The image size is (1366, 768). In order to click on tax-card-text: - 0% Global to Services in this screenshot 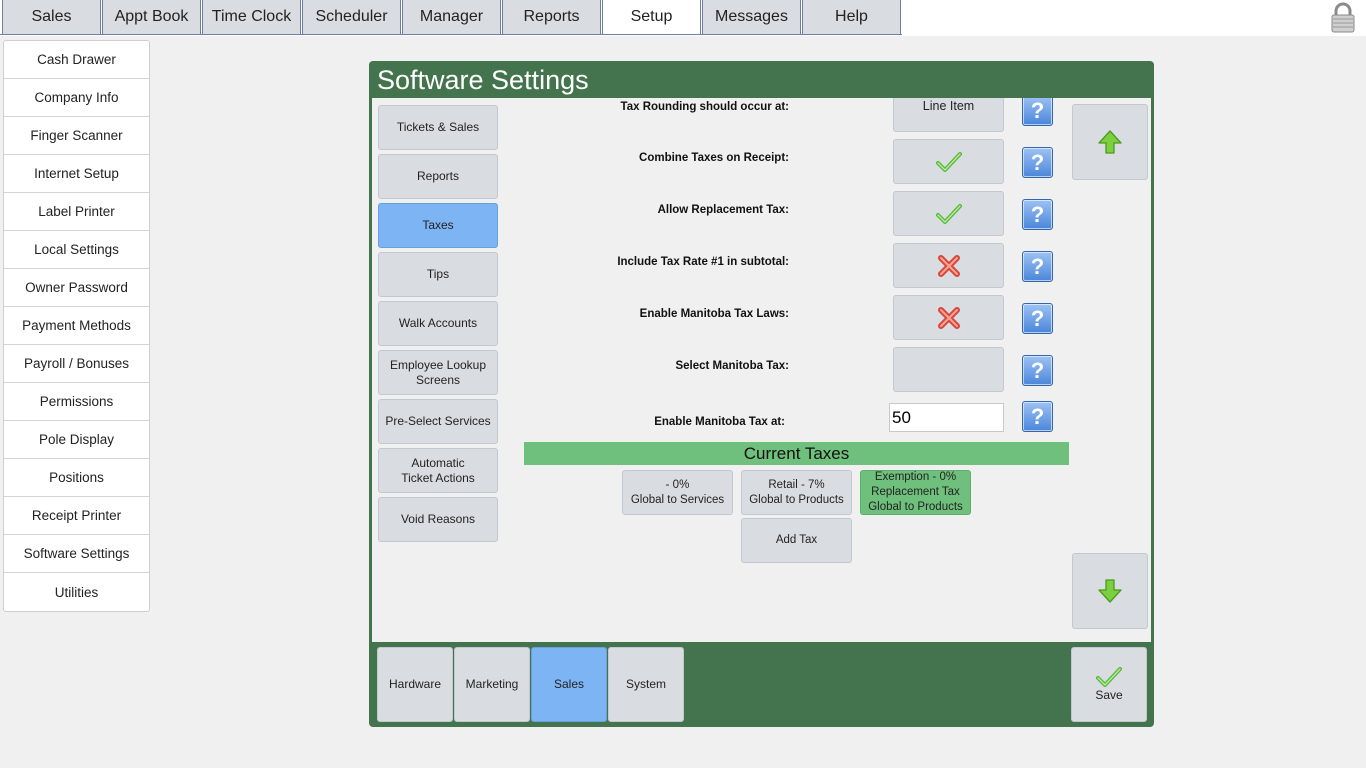, I will do `click(677, 493)`.